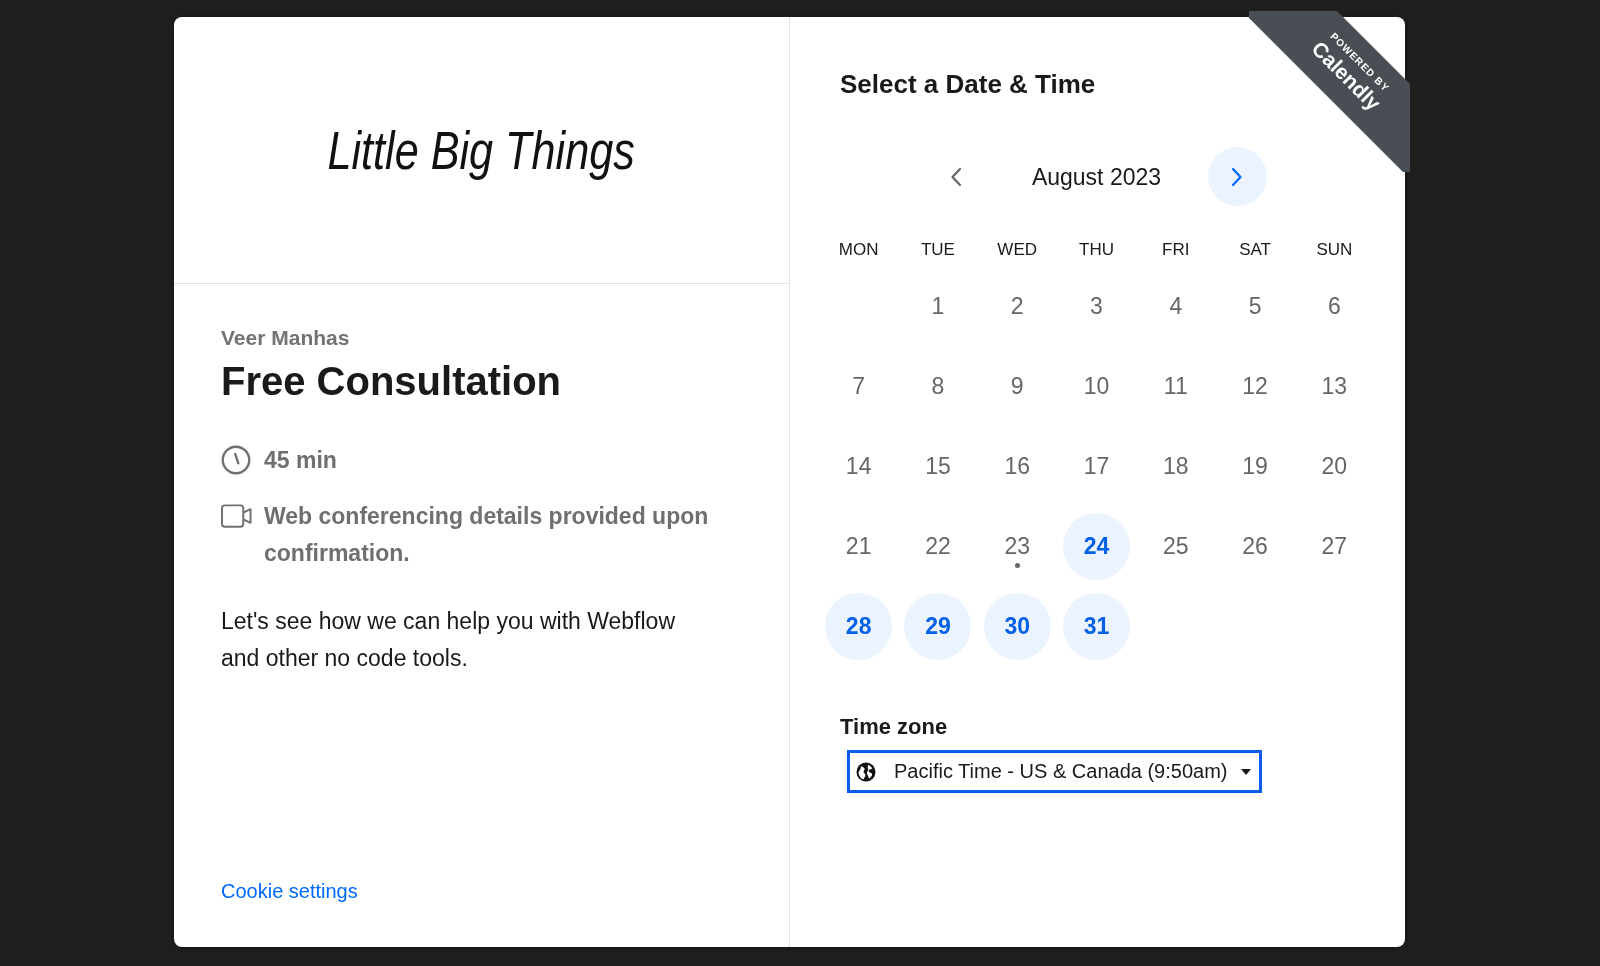 The image size is (1600, 966). Describe the element at coordinates (1255, 466) in the screenshot. I see `calendar-day: 19` at that location.